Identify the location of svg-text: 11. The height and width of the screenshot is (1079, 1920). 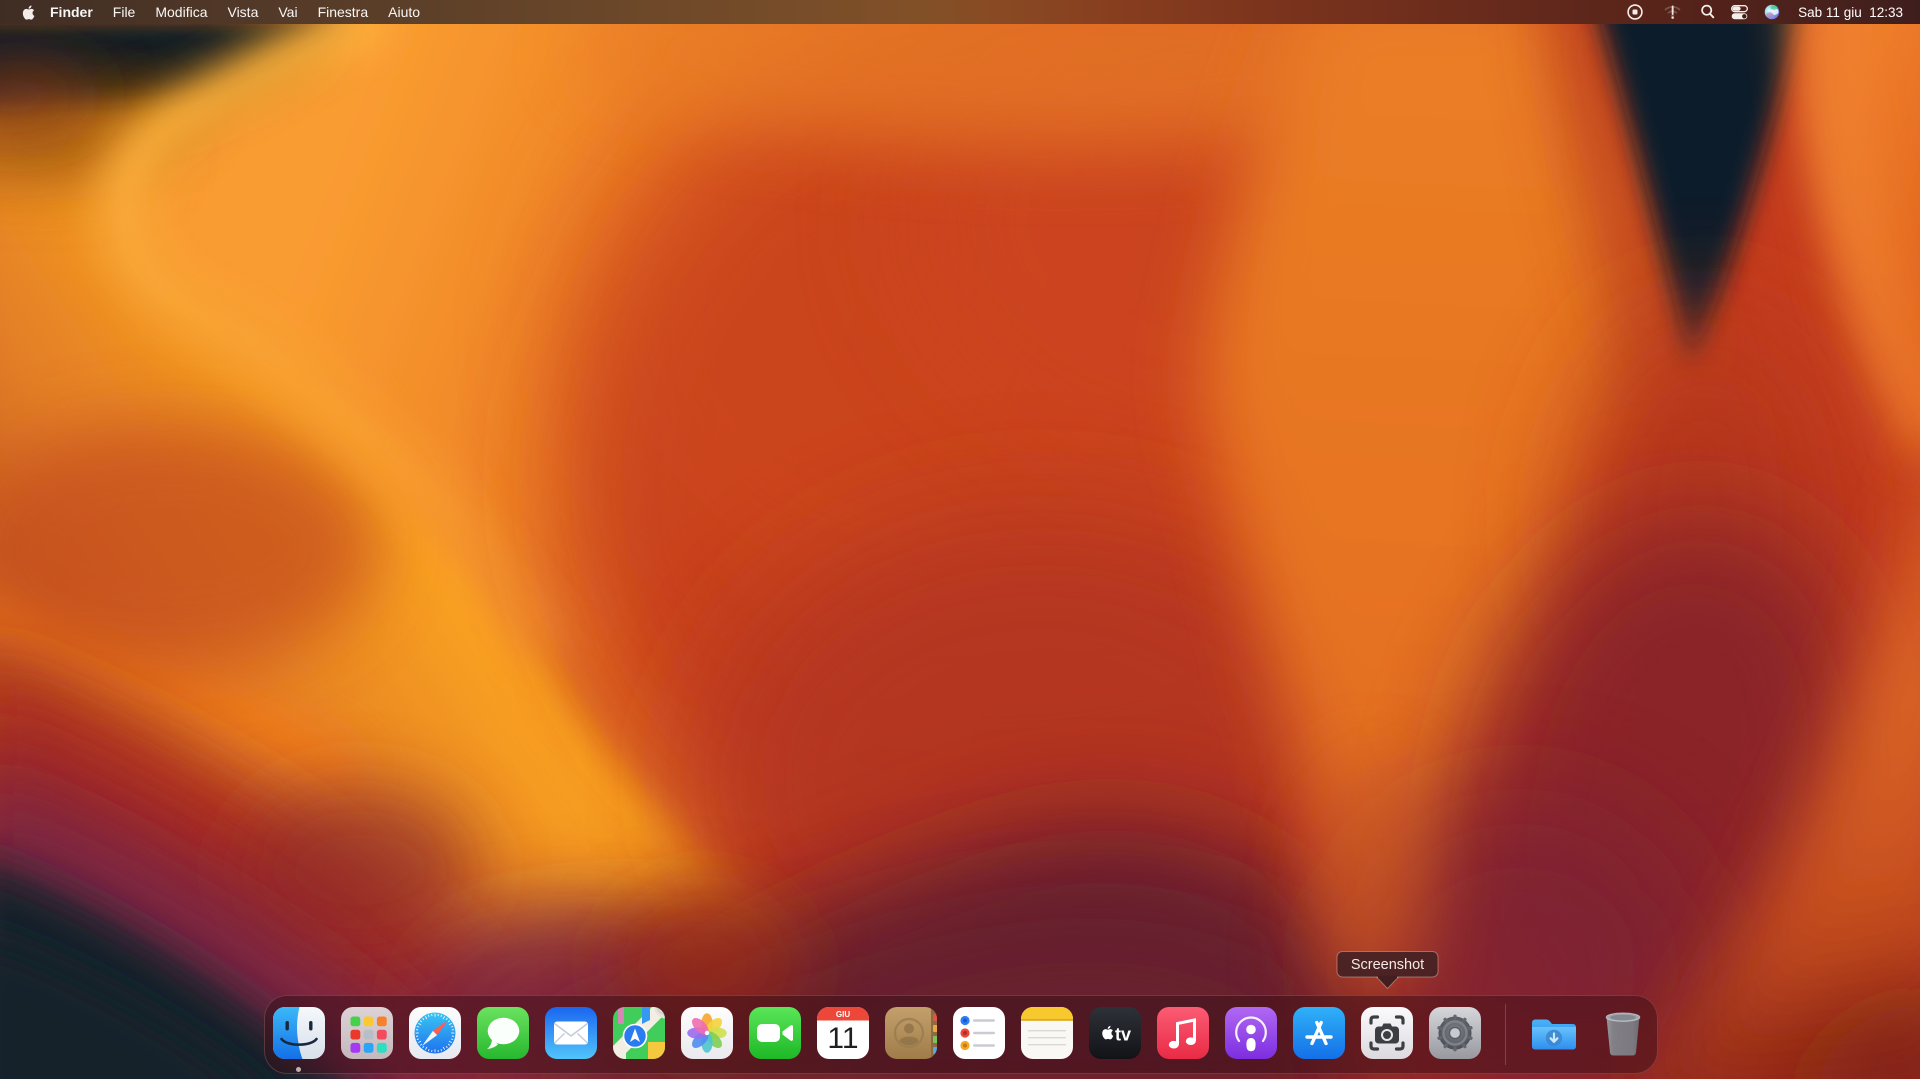
(842, 1038).